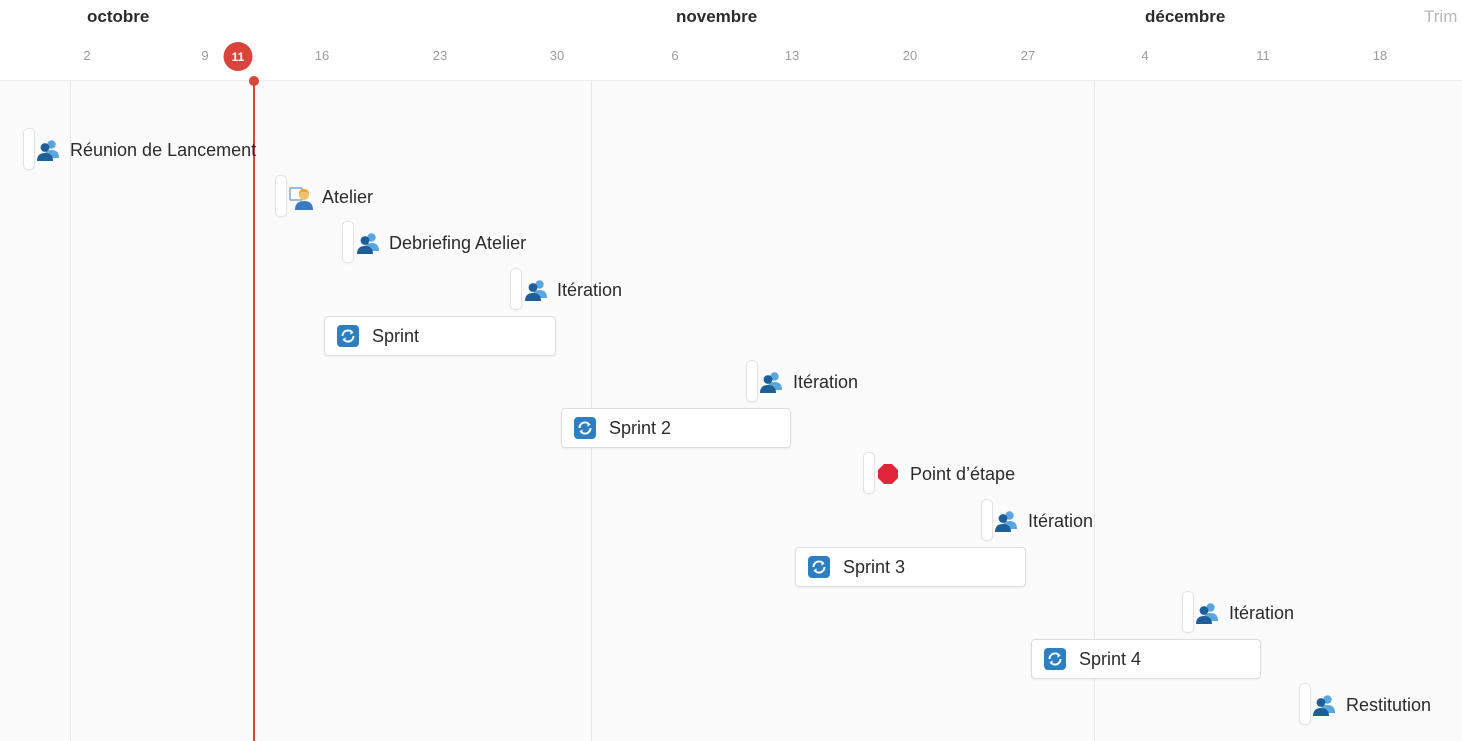  Describe the element at coordinates (238, 56) in the screenshot. I see `today-badge: 11` at that location.